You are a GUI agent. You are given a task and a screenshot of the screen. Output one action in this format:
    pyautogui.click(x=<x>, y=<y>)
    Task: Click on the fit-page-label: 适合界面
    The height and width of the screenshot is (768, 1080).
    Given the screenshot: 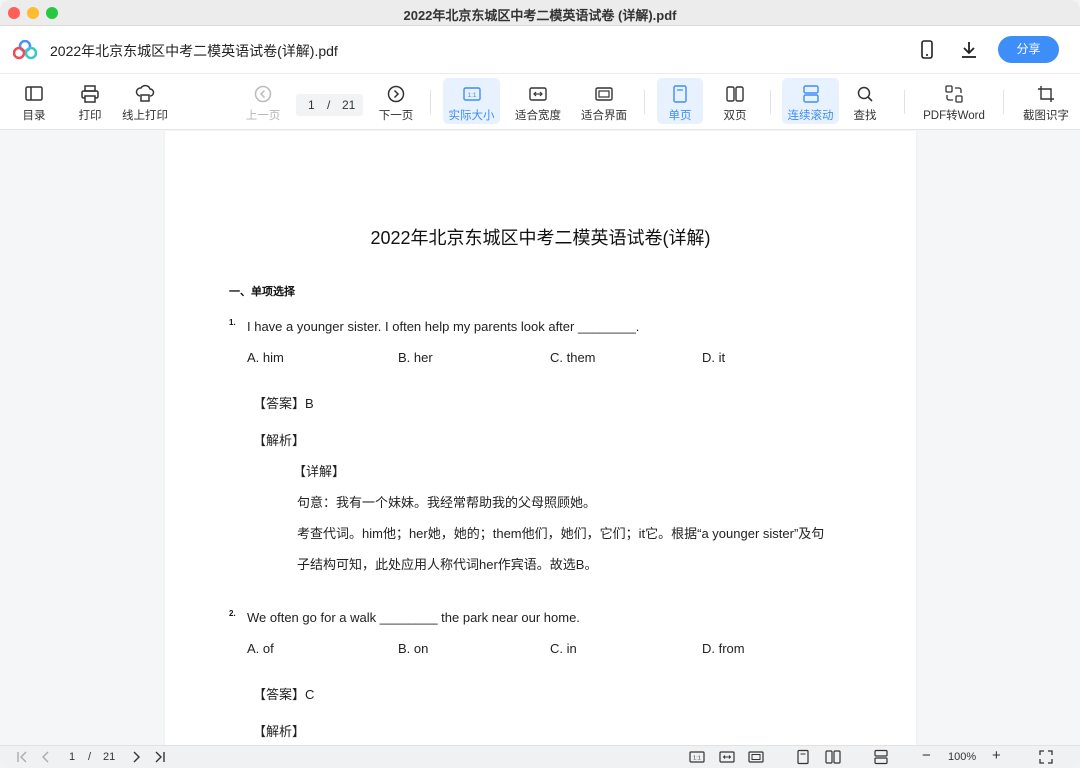 What is the action you would take?
    pyautogui.click(x=604, y=116)
    